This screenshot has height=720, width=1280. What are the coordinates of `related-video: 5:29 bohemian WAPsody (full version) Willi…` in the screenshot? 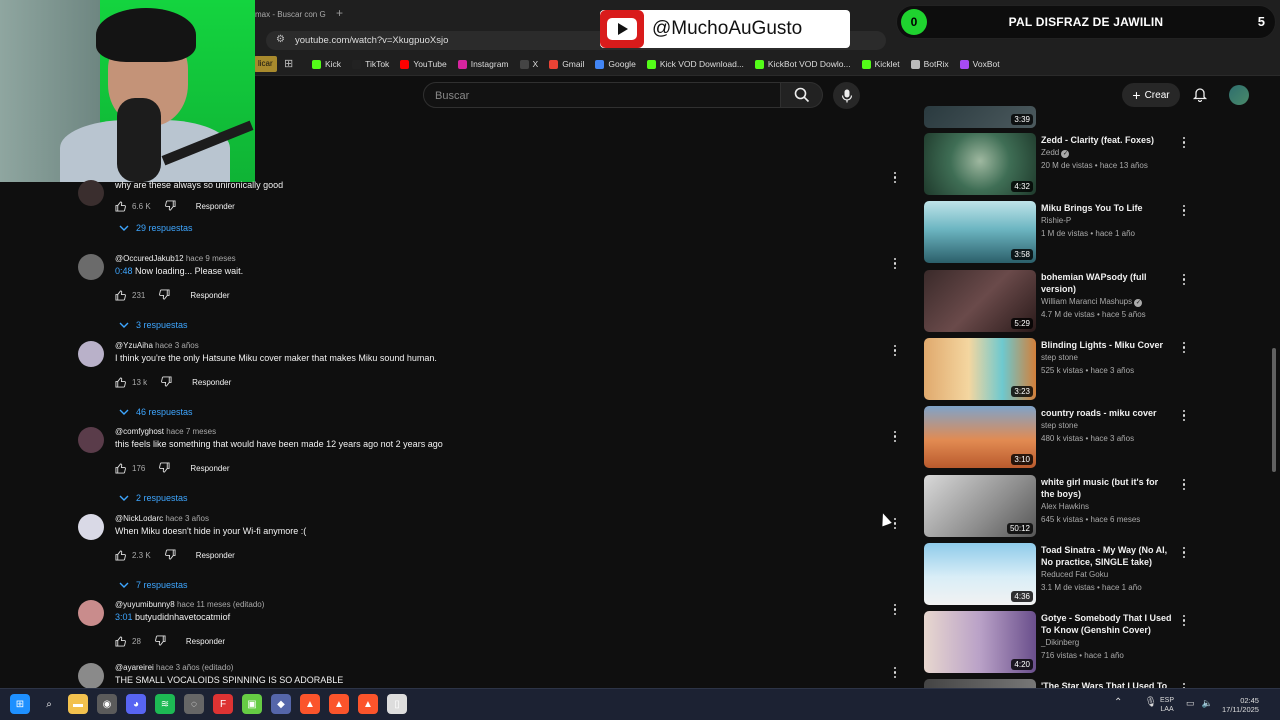 It's located at (1059, 302).